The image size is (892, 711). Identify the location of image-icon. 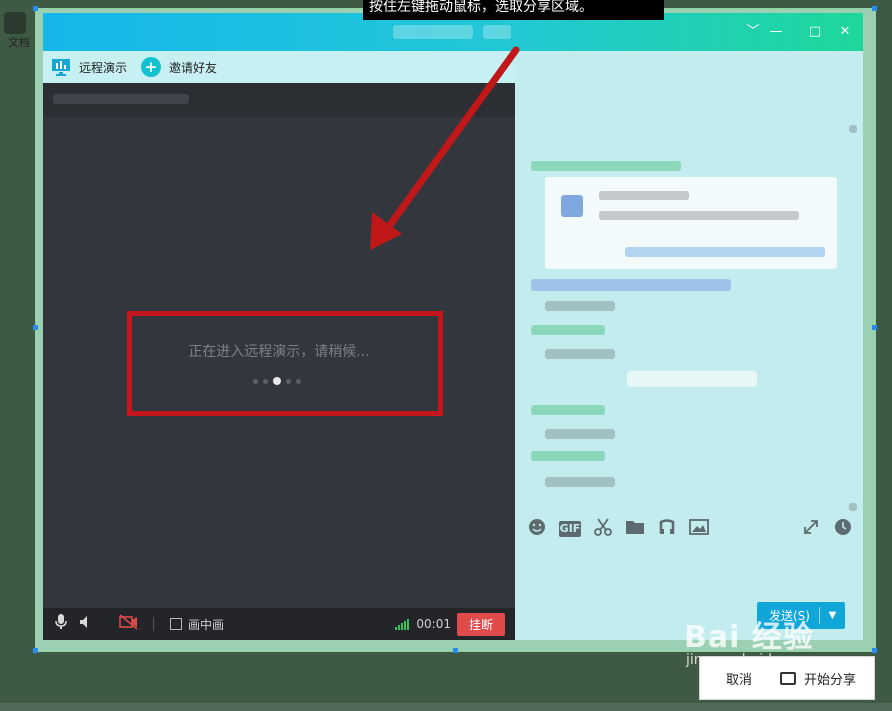
(699, 529).